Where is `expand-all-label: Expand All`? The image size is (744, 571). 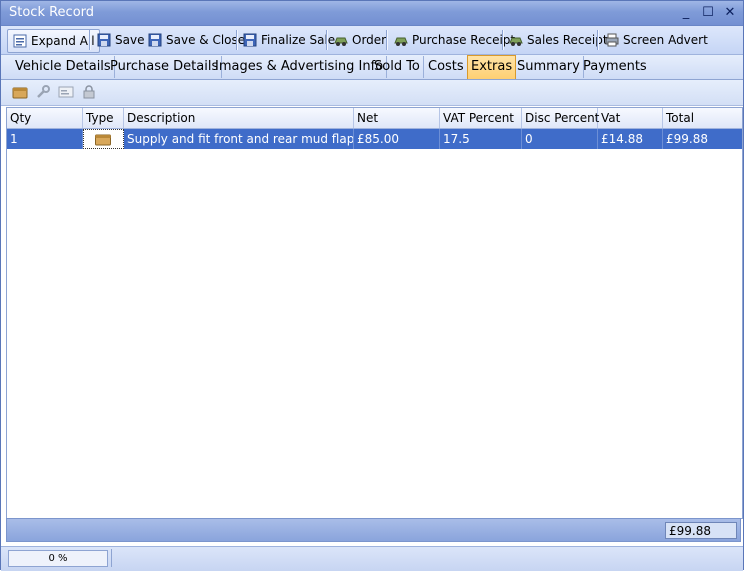
expand-all-label: Expand All is located at coordinates (63, 41).